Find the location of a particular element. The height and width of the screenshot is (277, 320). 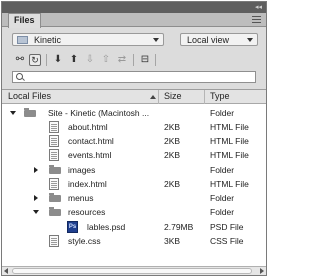

file-name: about.html is located at coordinates (88, 127).